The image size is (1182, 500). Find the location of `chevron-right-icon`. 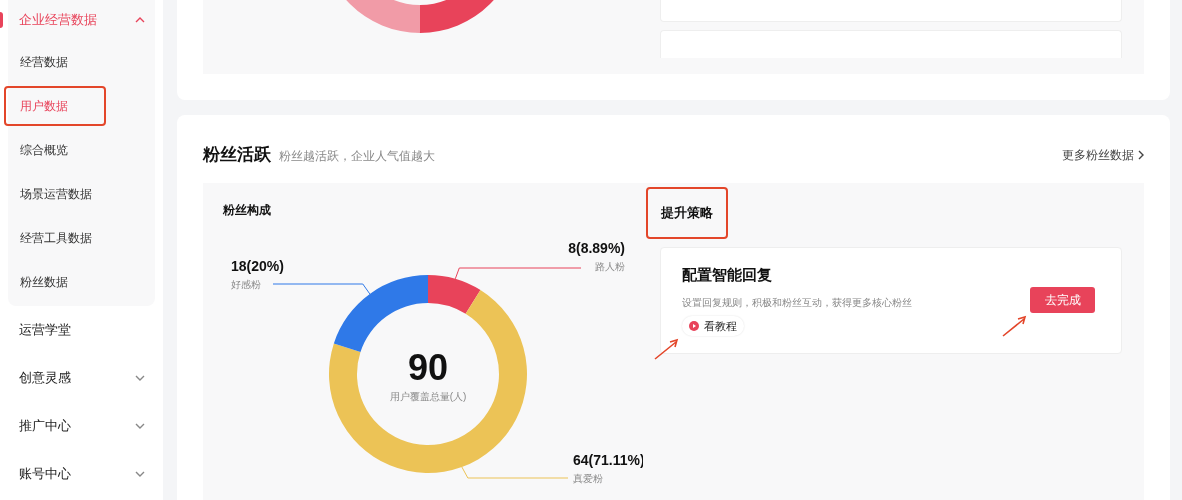

chevron-right-icon is located at coordinates (1141, 155).